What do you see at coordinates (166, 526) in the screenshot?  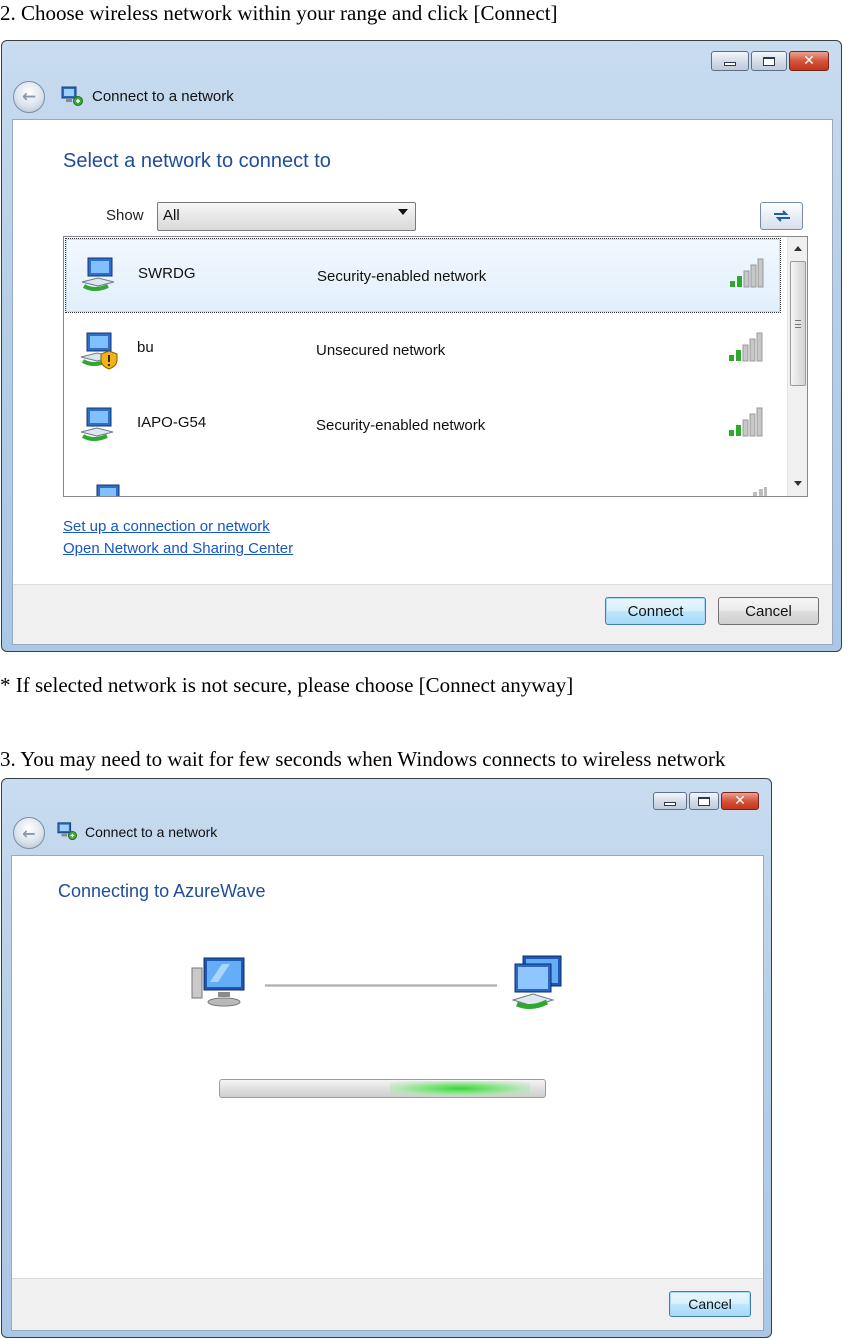 I see `setup-connection-link: Set up a connection or network` at bounding box center [166, 526].